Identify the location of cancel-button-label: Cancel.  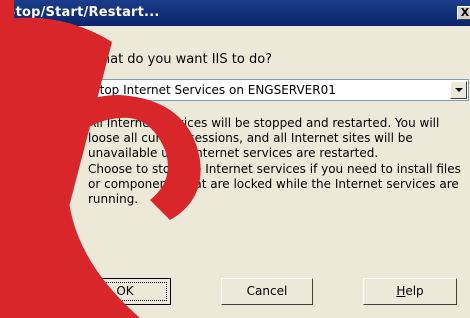
(267, 291).